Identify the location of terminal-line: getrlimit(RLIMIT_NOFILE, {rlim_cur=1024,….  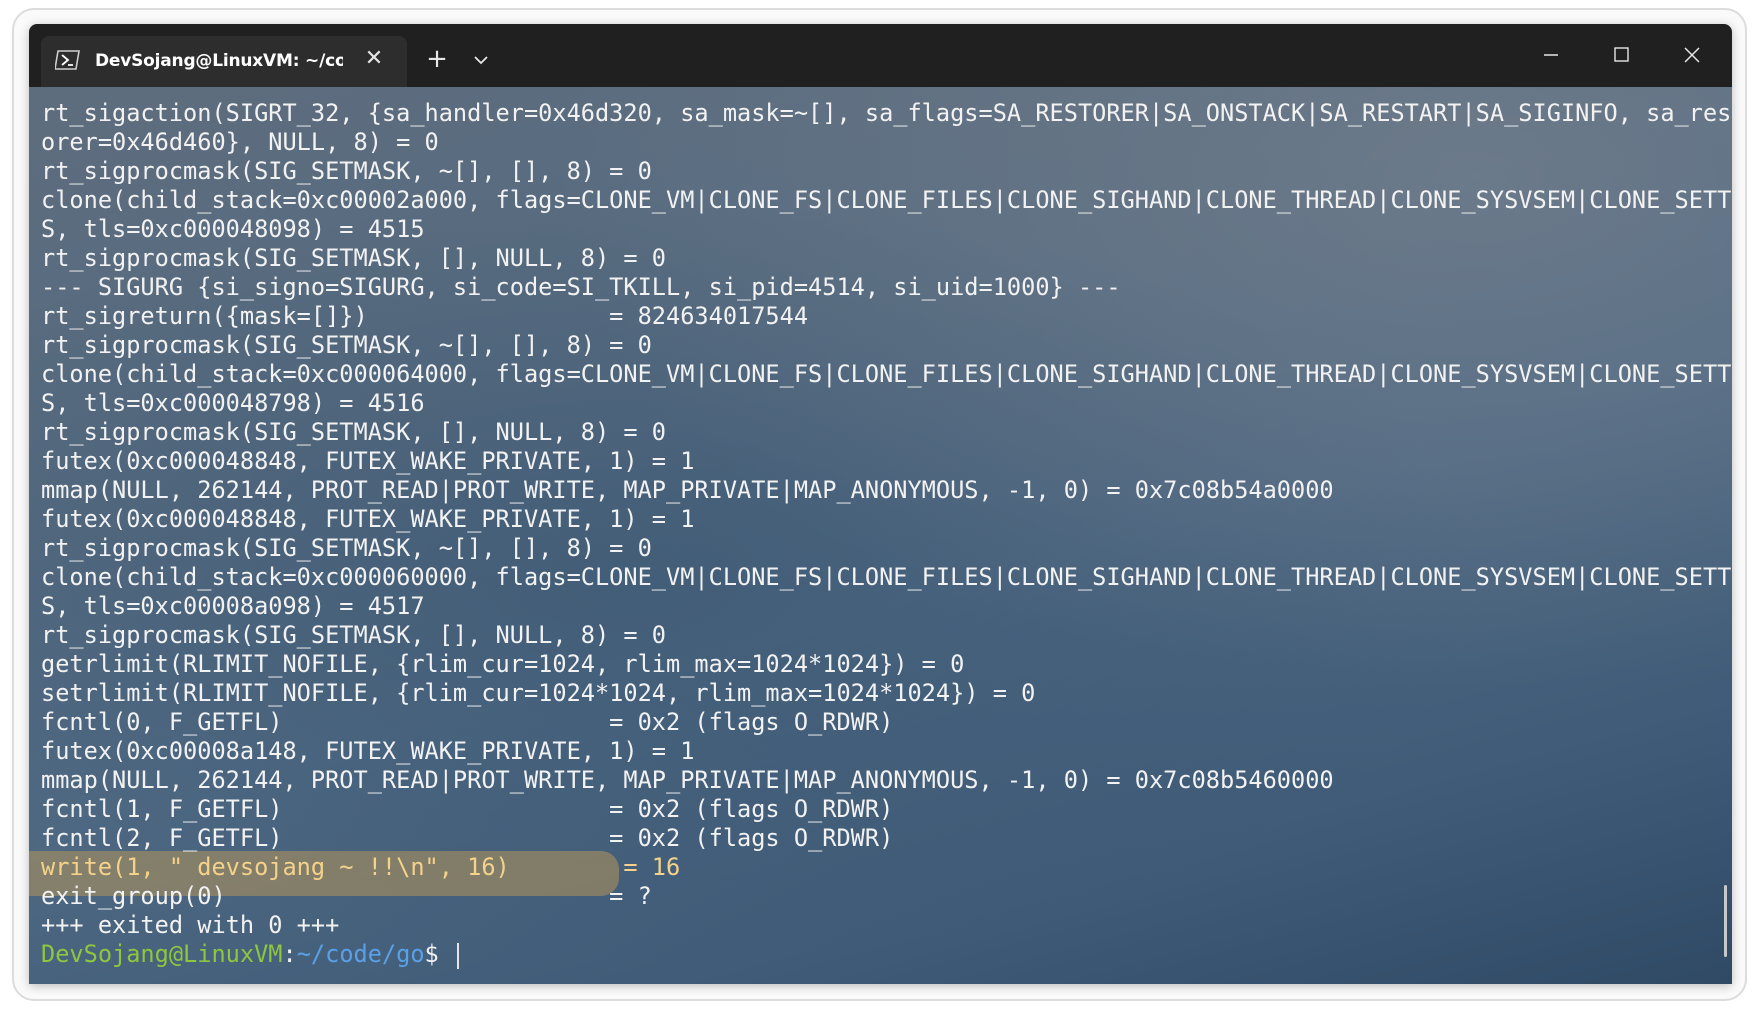
(503, 664).